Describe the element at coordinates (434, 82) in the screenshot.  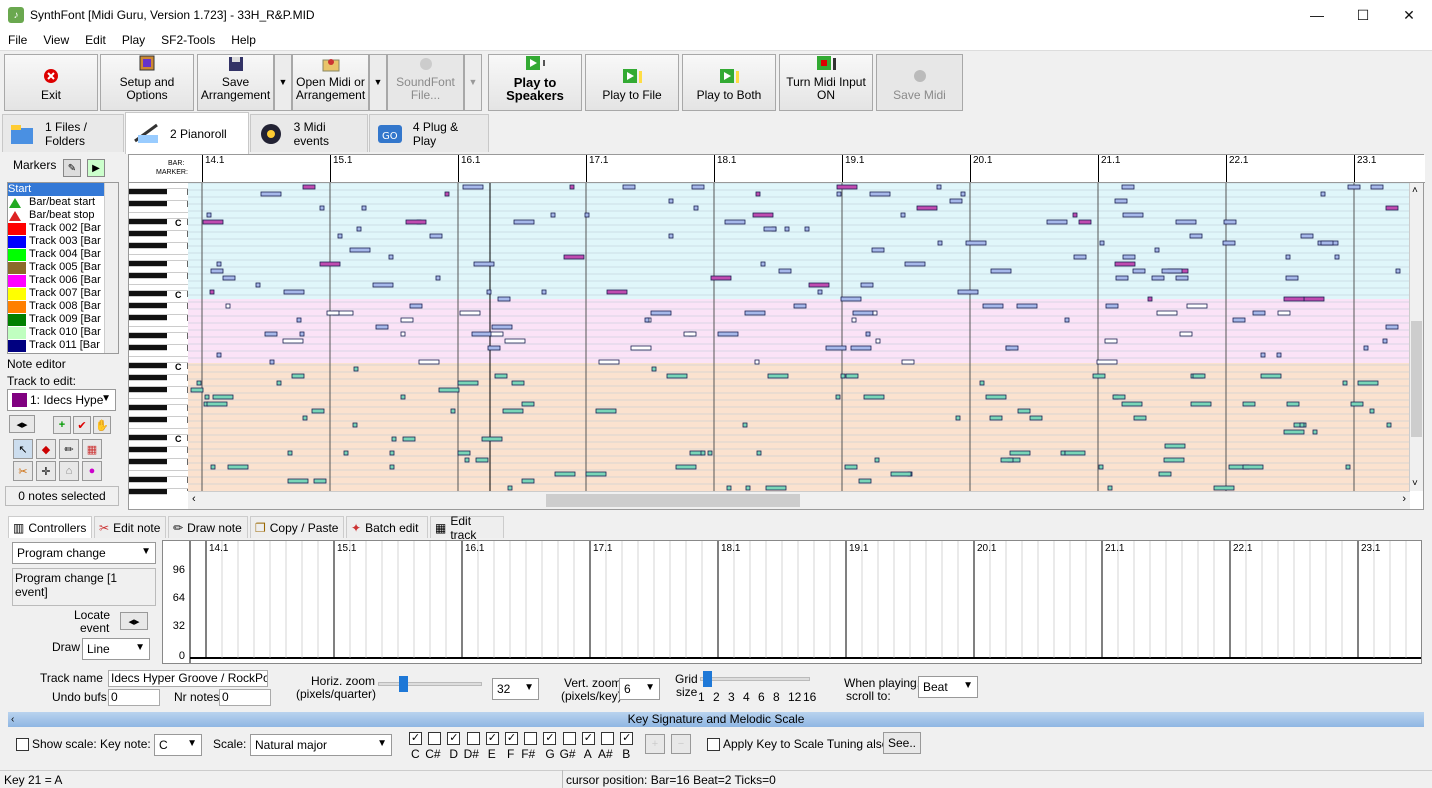
I see `soundfont-file-button: SoundFont File... ▼` at that location.